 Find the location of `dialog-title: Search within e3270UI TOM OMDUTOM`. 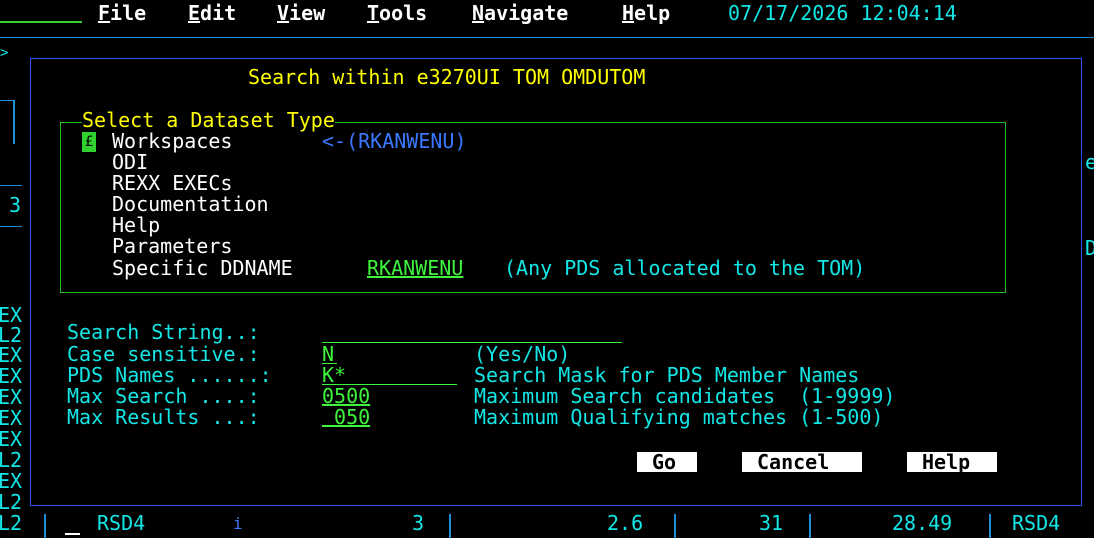

dialog-title: Search within e3270UI TOM OMDUTOM is located at coordinates (447, 77).